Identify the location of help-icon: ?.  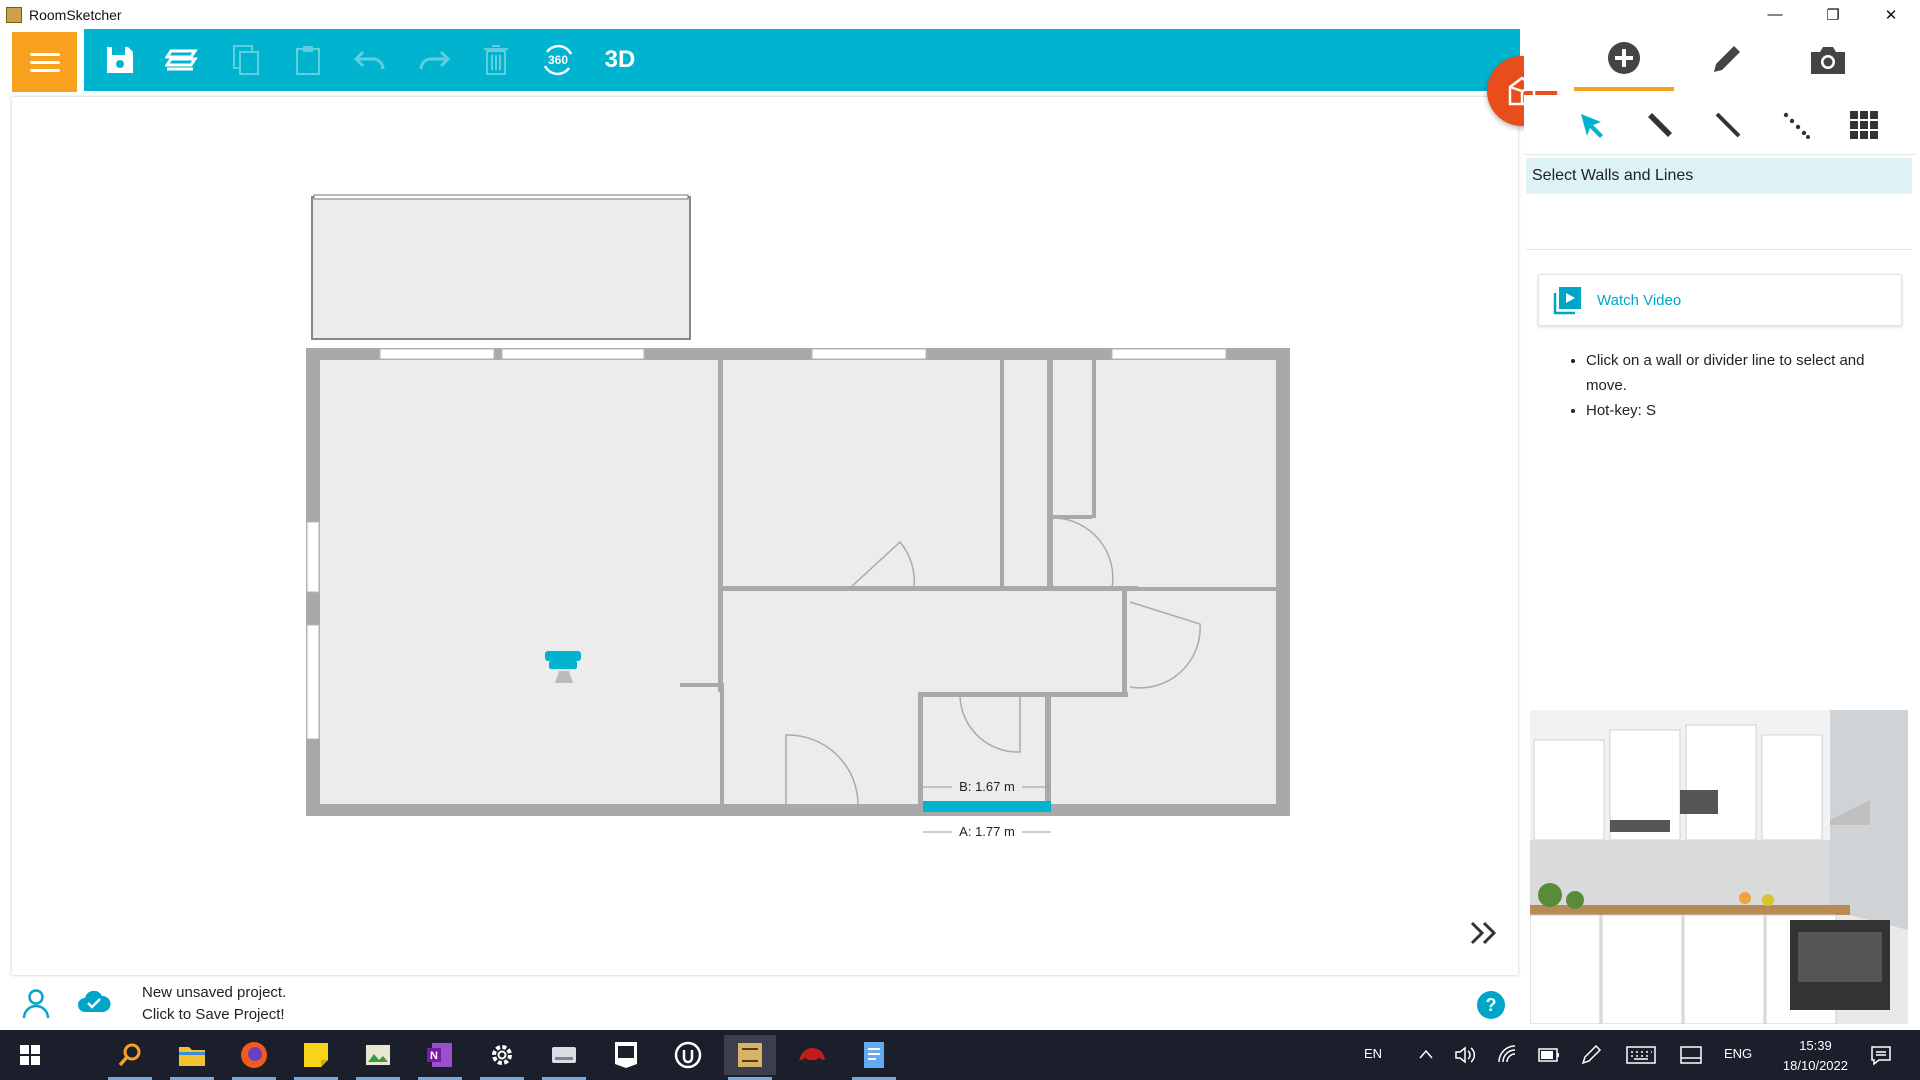
(1491, 1005).